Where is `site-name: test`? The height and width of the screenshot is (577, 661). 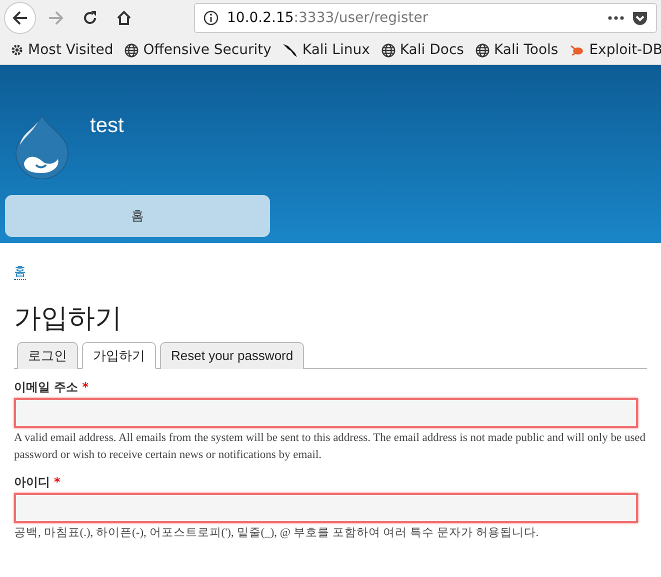 site-name: test is located at coordinates (107, 126).